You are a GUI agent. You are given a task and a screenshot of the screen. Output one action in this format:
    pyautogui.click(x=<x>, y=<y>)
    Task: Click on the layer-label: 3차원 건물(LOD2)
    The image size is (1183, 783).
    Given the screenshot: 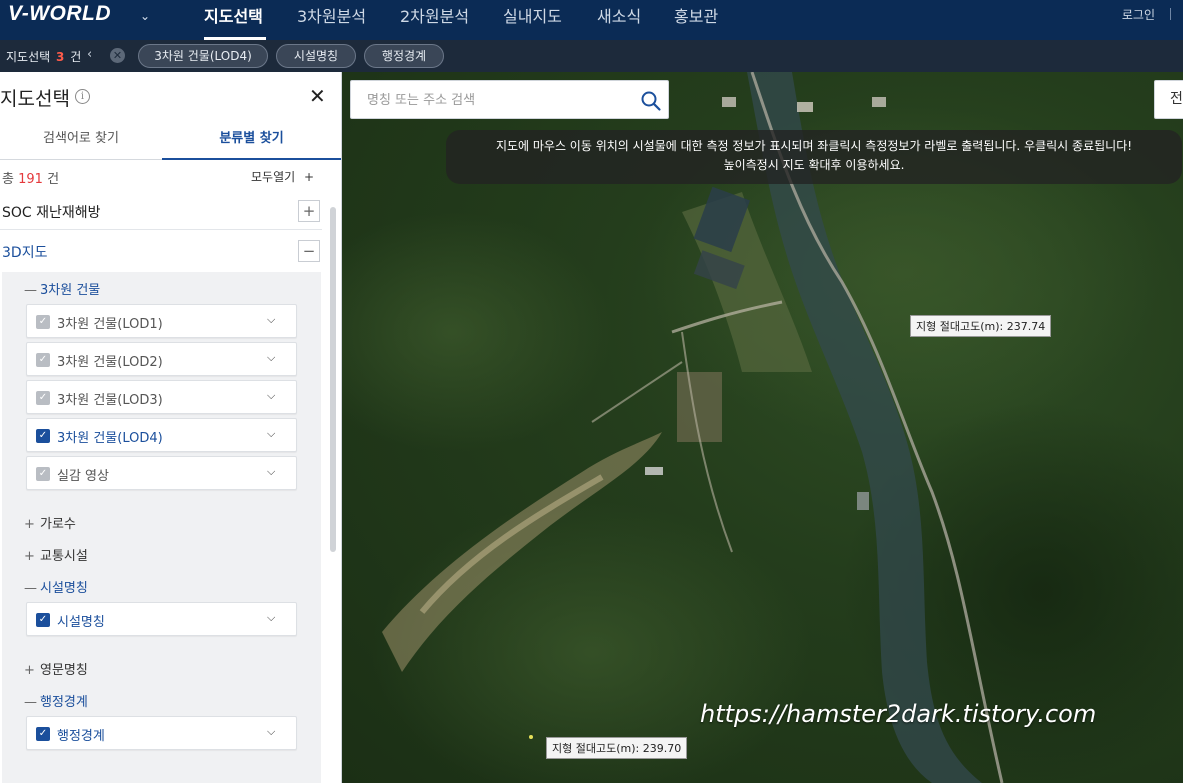 What is the action you would take?
    pyautogui.click(x=110, y=362)
    